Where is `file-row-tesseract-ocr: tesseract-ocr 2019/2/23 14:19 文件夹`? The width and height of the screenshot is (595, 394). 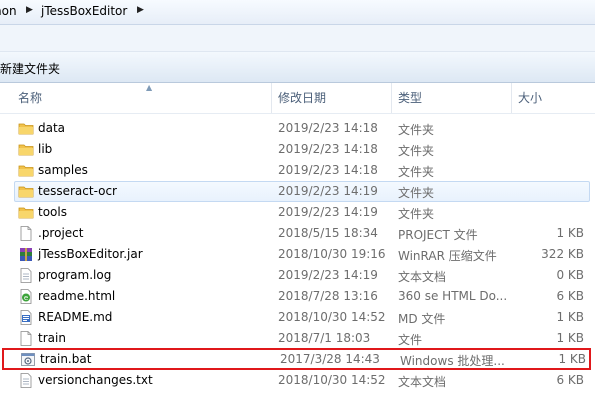 file-row-tesseract-ocr: tesseract-ocr 2019/2/23 14:19 文件夹 is located at coordinates (302, 191).